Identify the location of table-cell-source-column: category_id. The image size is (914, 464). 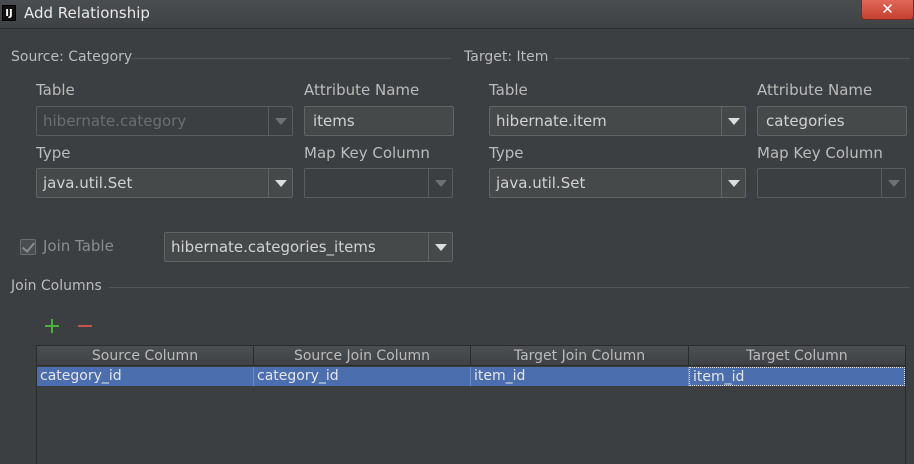
(145, 376).